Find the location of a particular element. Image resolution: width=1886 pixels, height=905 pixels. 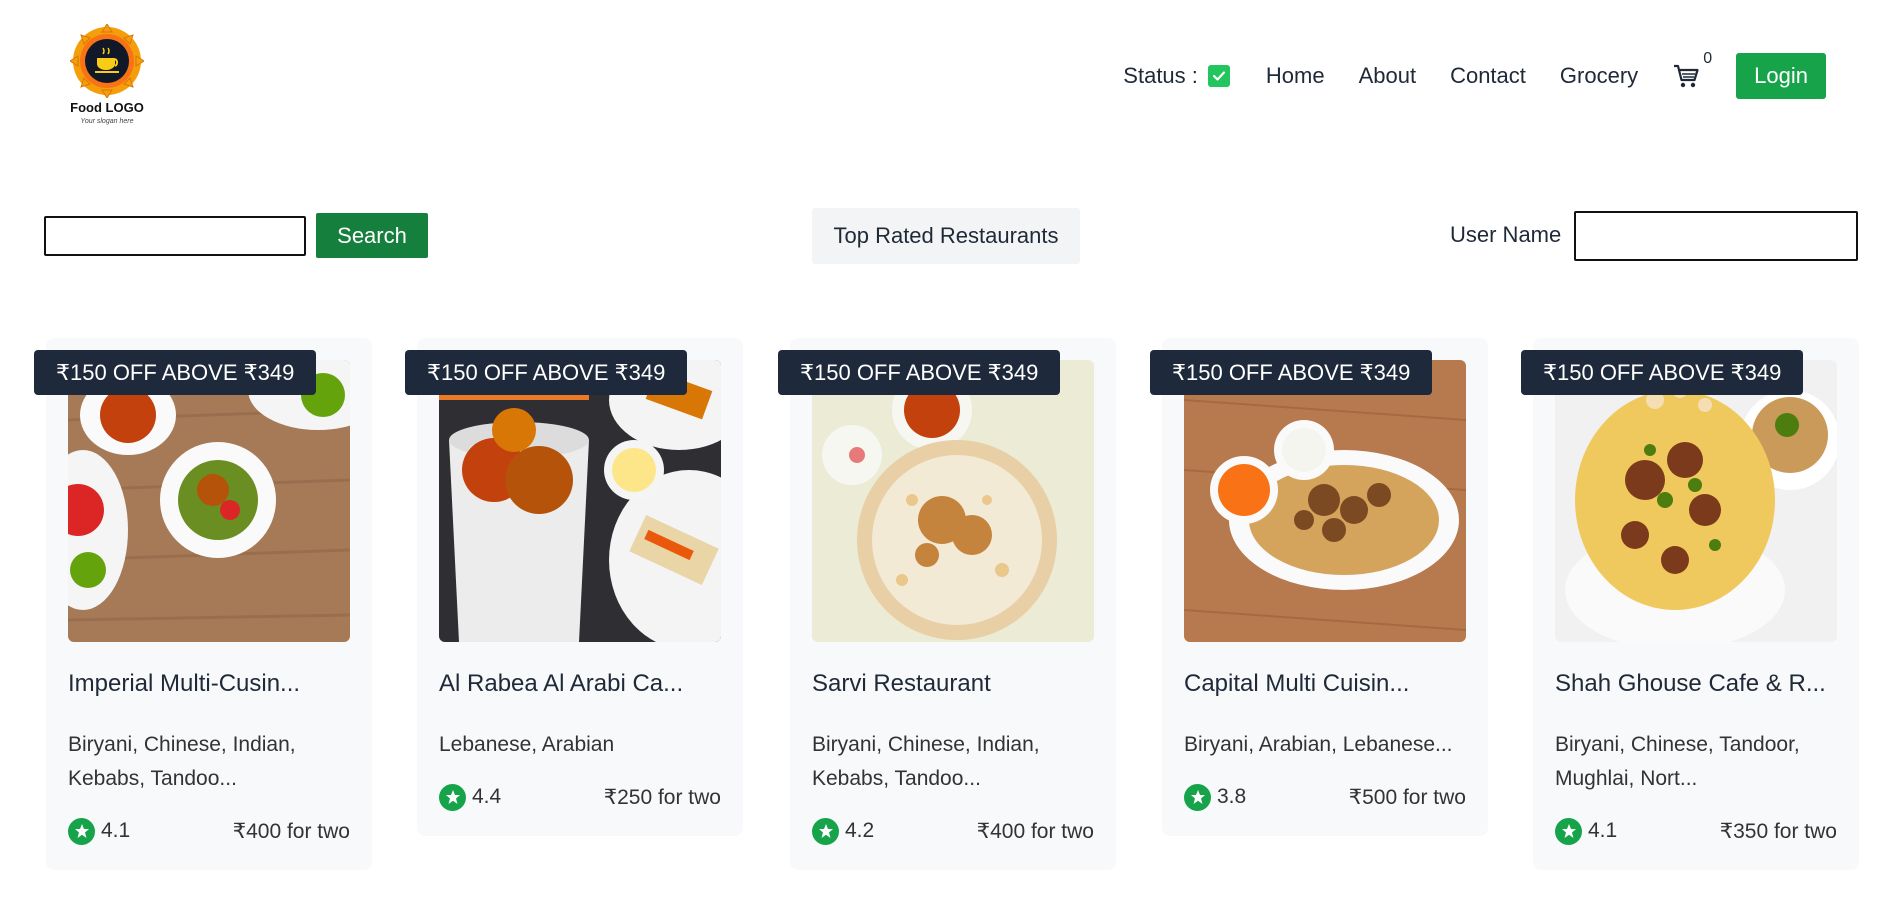

login-button: Login is located at coordinates (1781, 76).